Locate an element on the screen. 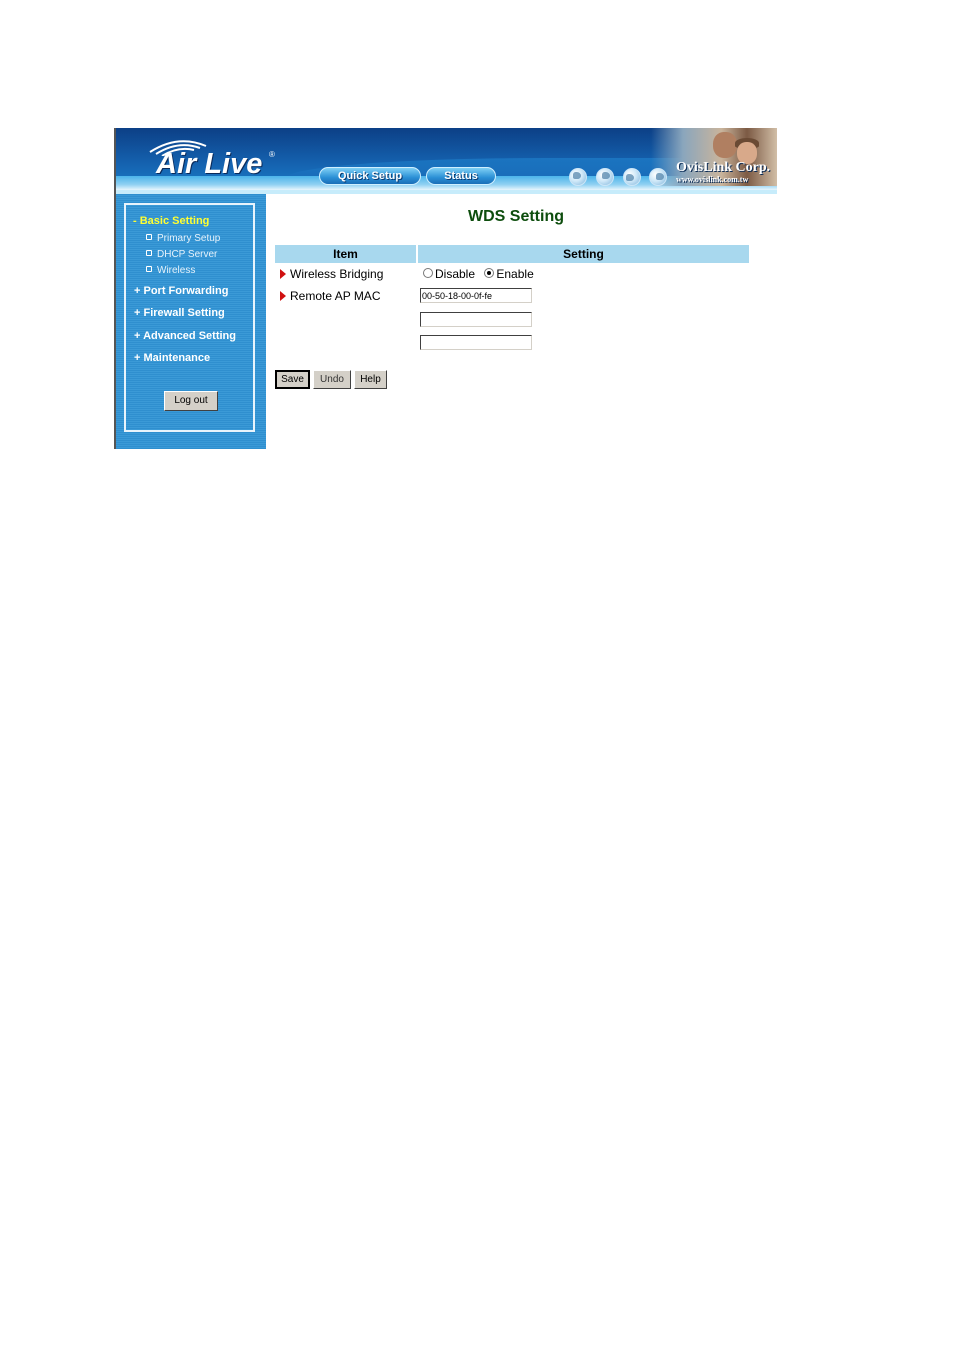 This screenshot has height=1350, width=954. column-header-setting: Setting is located at coordinates (583, 254).